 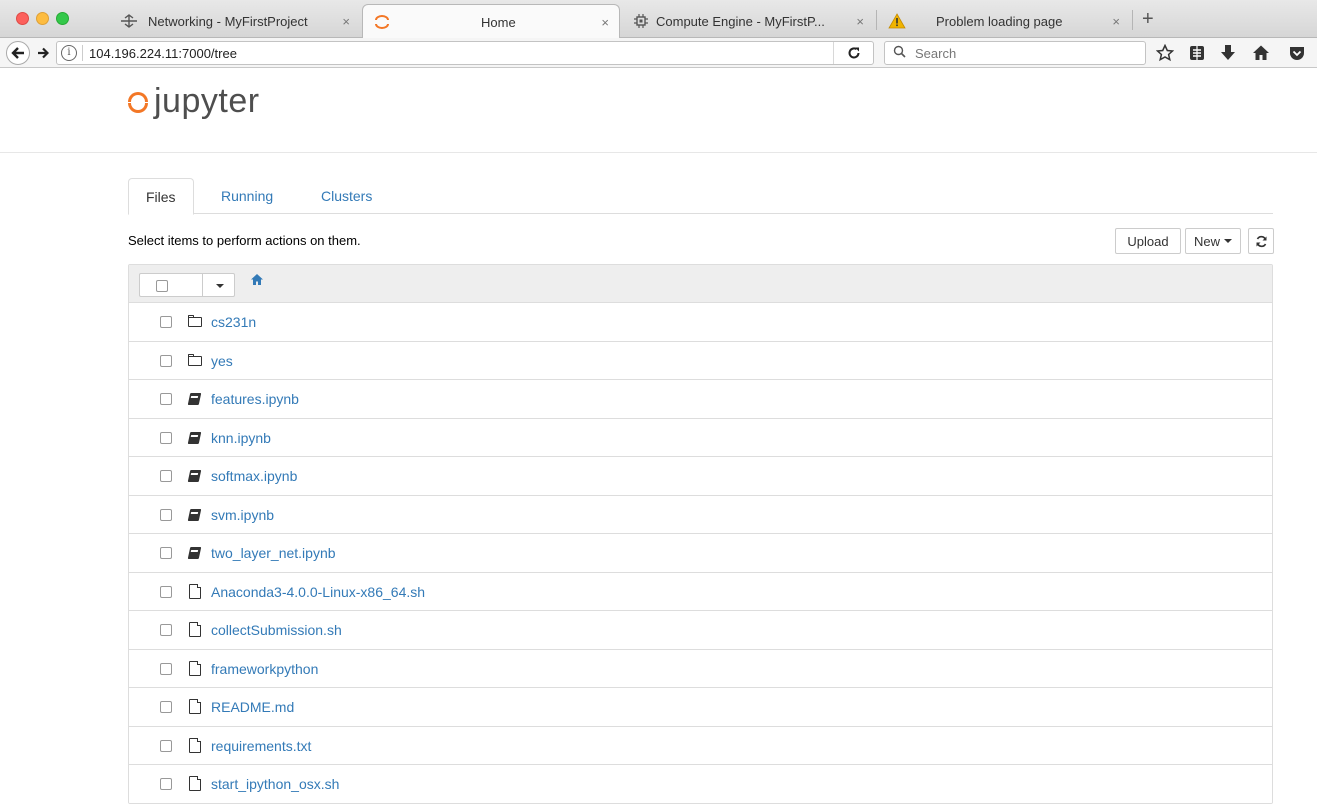 What do you see at coordinates (228, 21) in the screenshot?
I see `tab-title: Networking - MyFirstProject` at bounding box center [228, 21].